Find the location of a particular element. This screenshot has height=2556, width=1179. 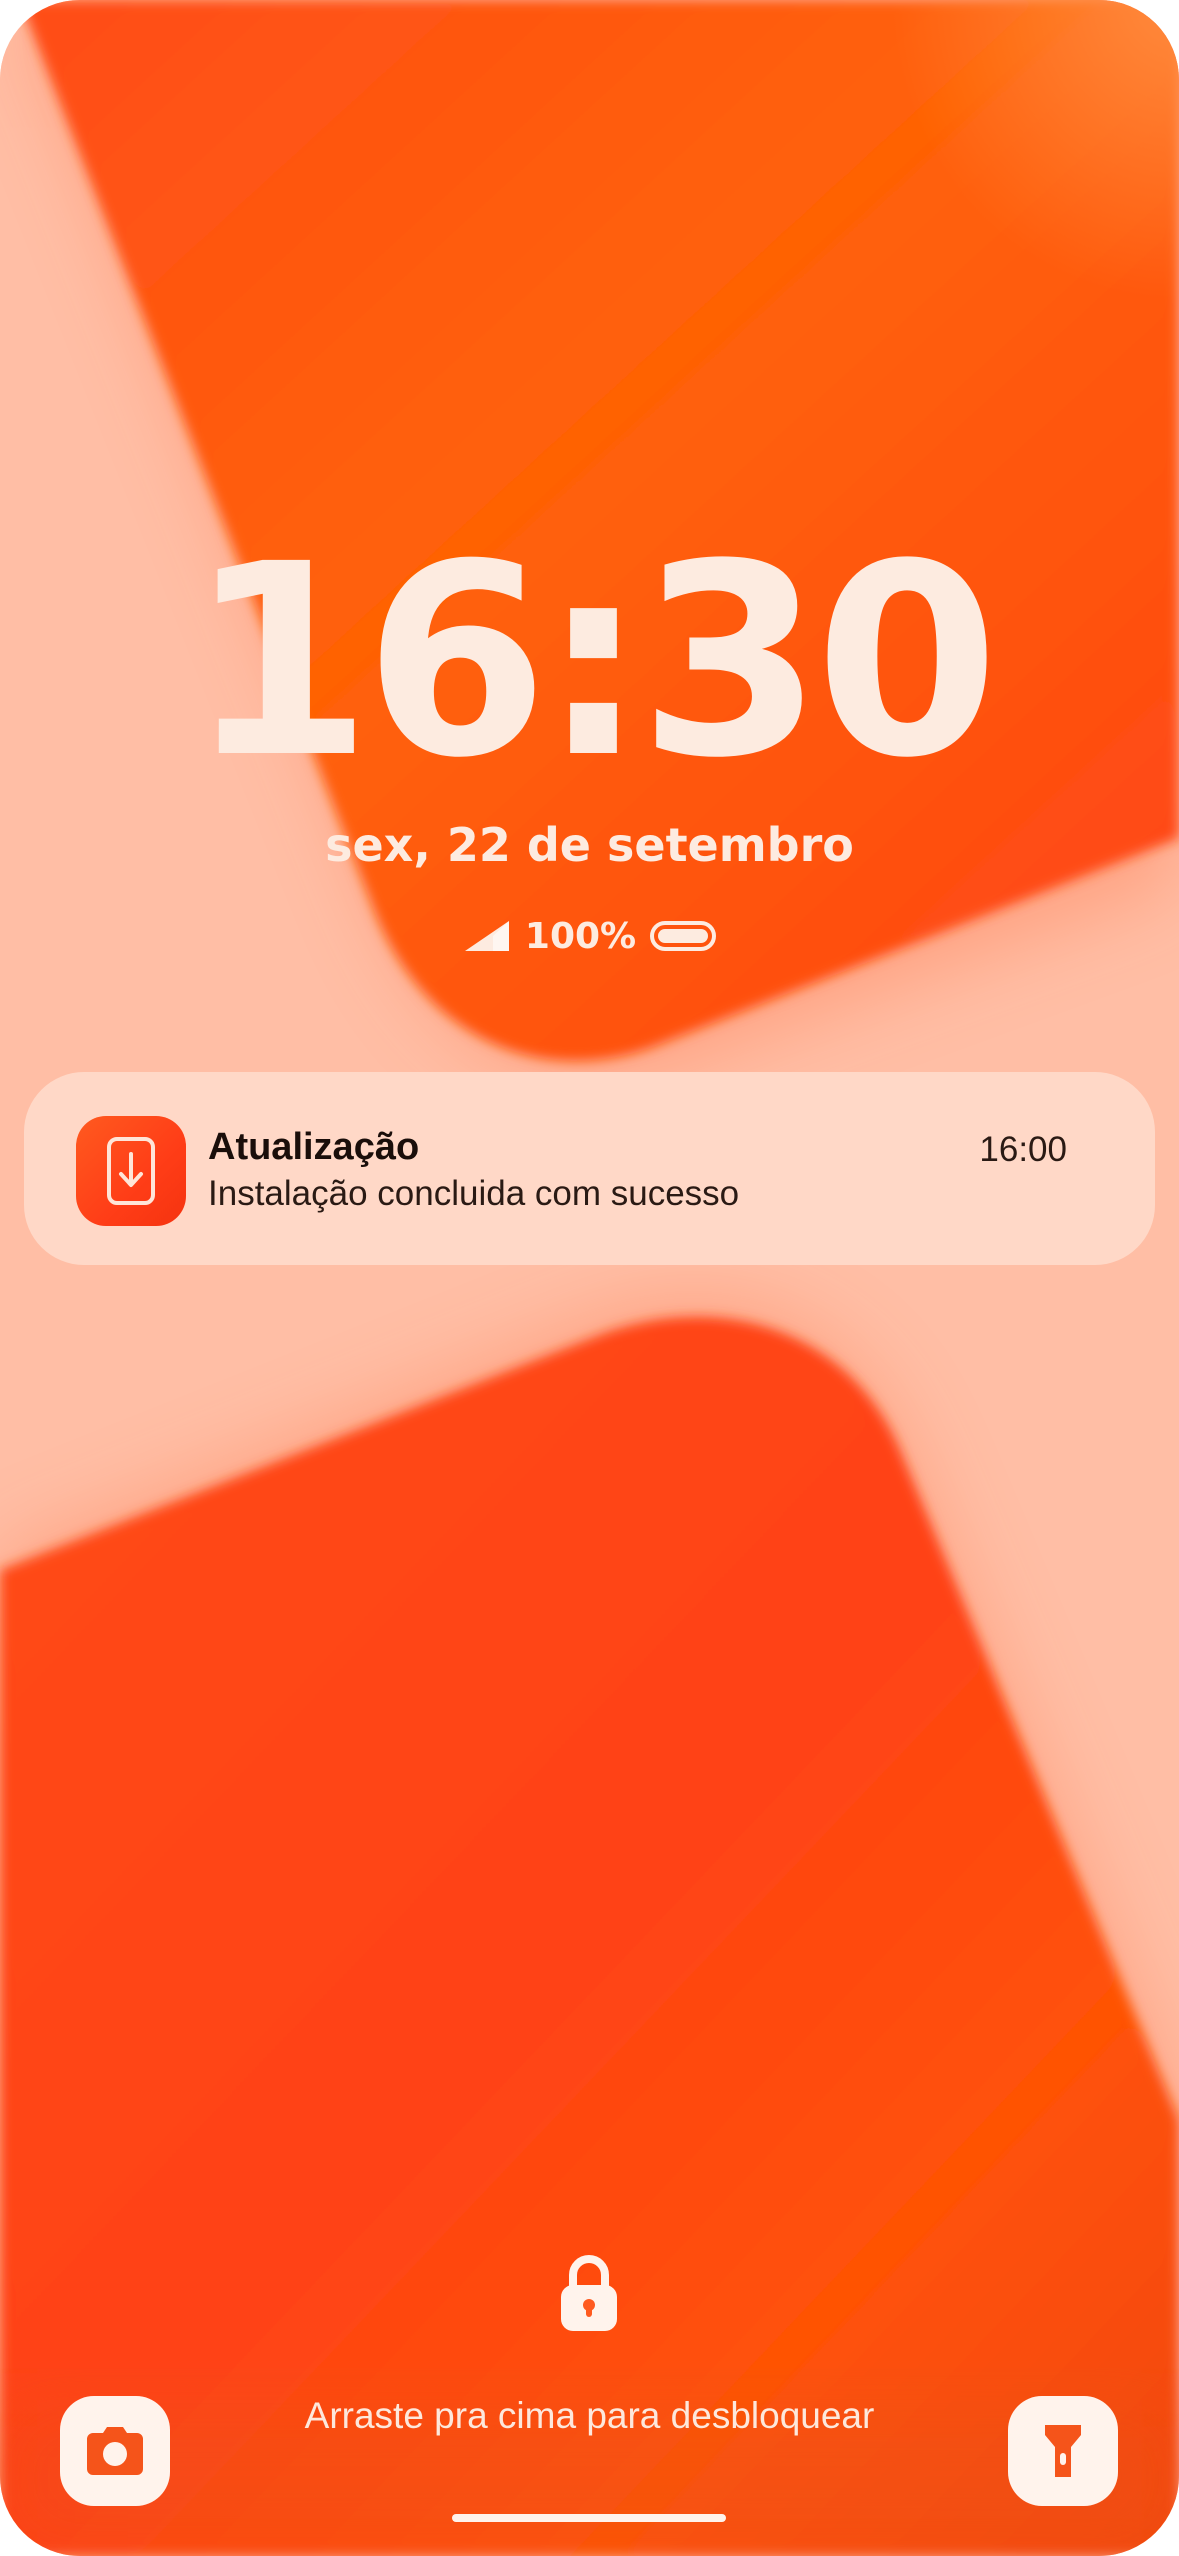

notification-time: 16:00 is located at coordinates (1023, 1149).